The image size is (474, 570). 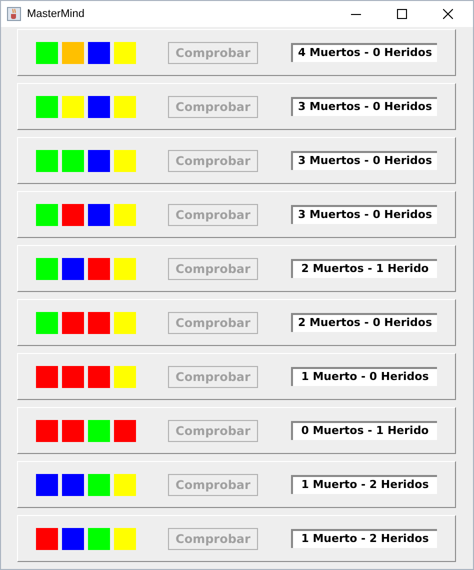 I want to click on window-title: MasterMind, so click(x=55, y=14).